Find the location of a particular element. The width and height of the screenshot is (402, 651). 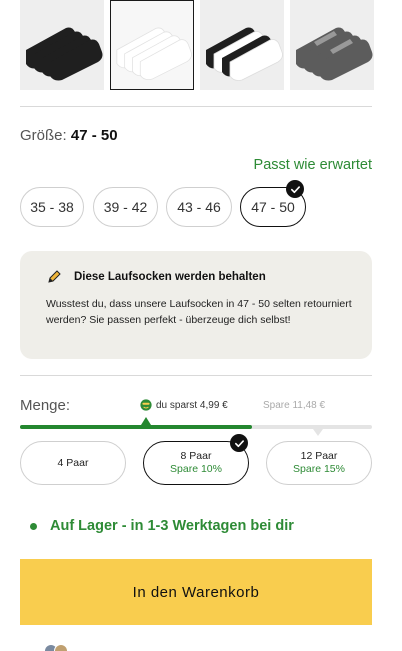

size-option-39-42: 39 - 42 is located at coordinates (125, 207).